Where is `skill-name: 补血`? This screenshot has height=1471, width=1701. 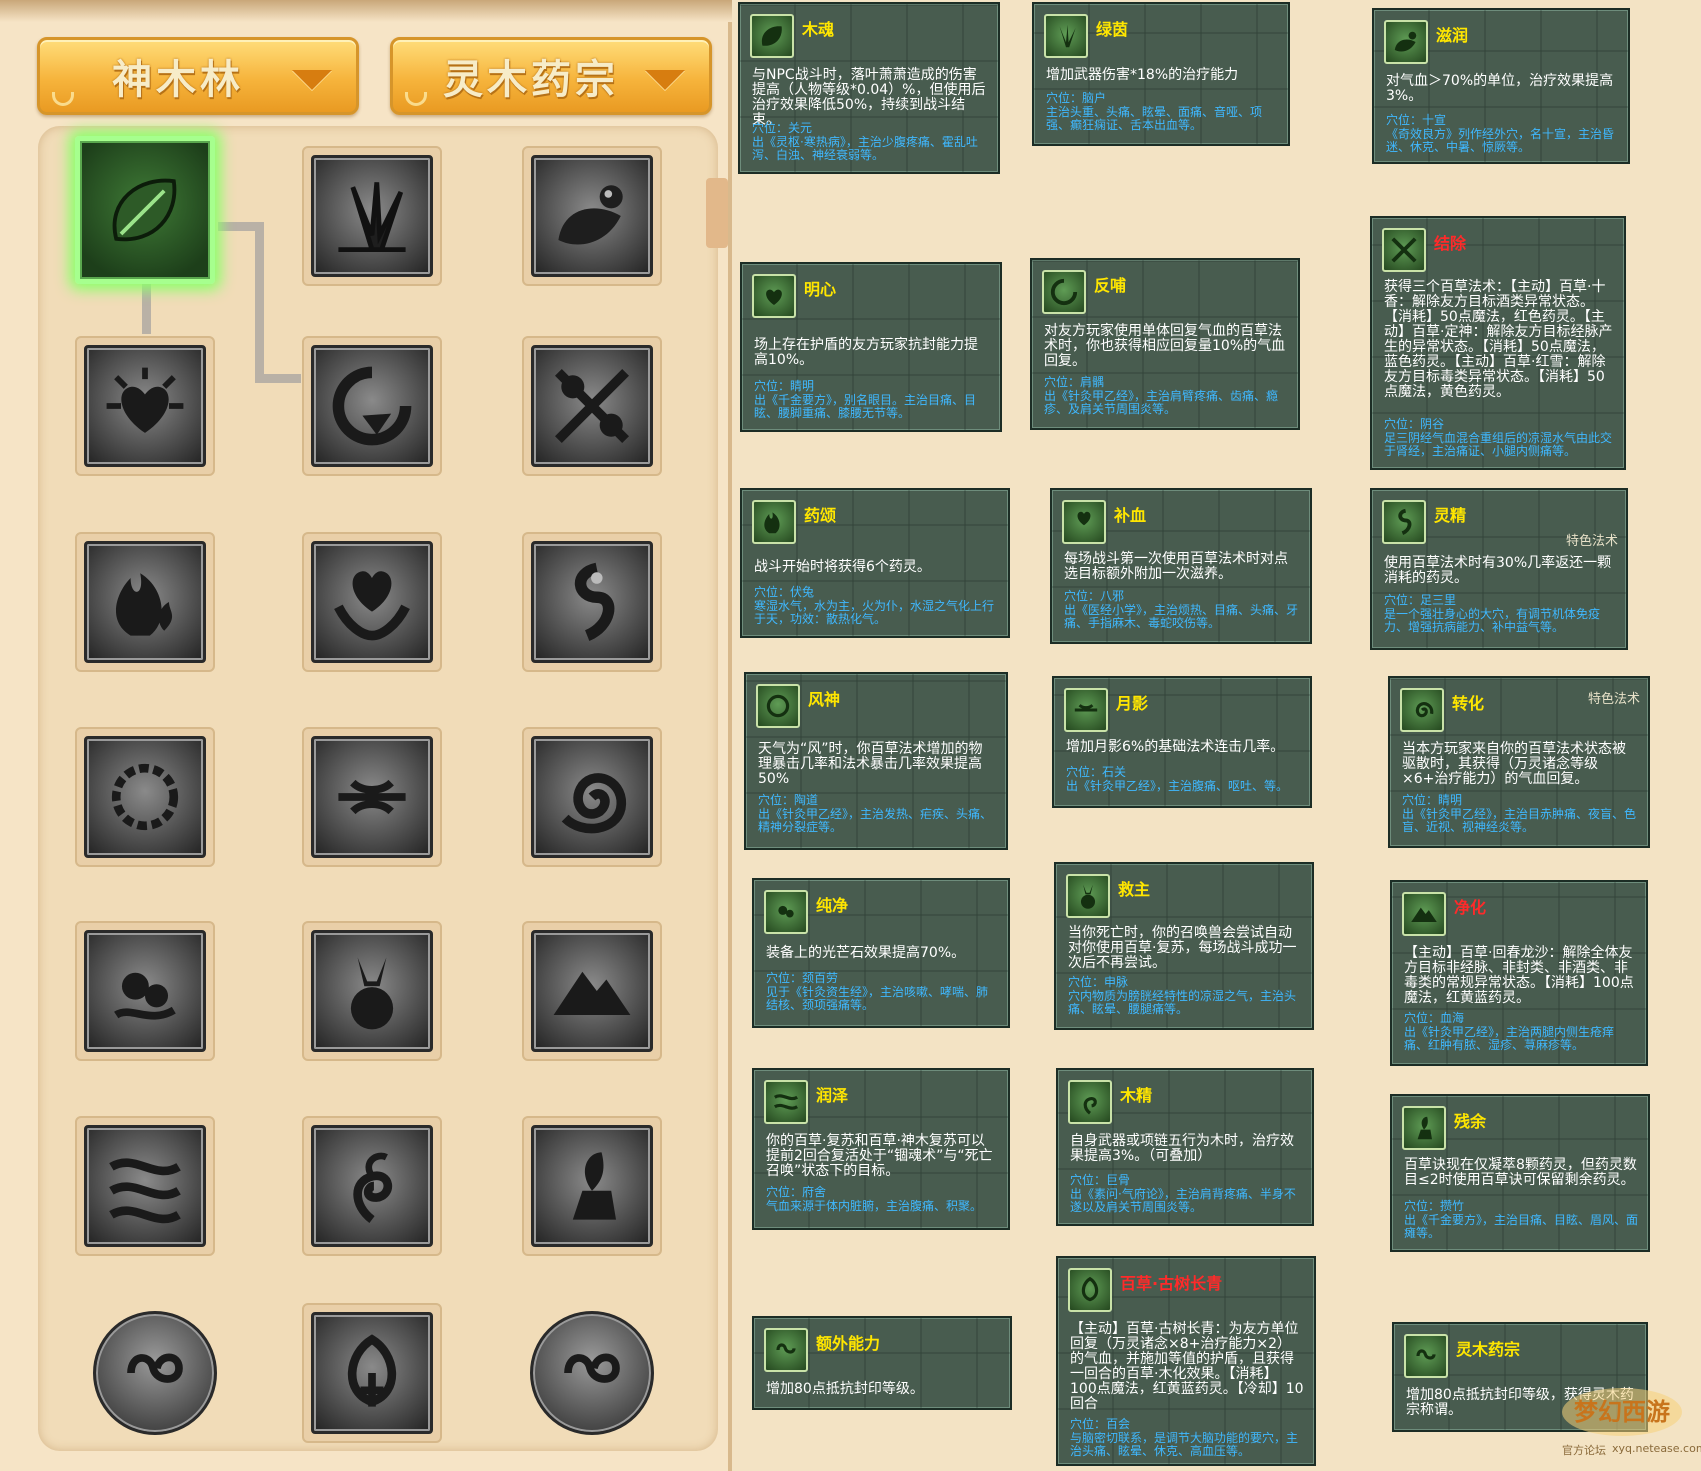
skill-name: 补血 is located at coordinates (1130, 515).